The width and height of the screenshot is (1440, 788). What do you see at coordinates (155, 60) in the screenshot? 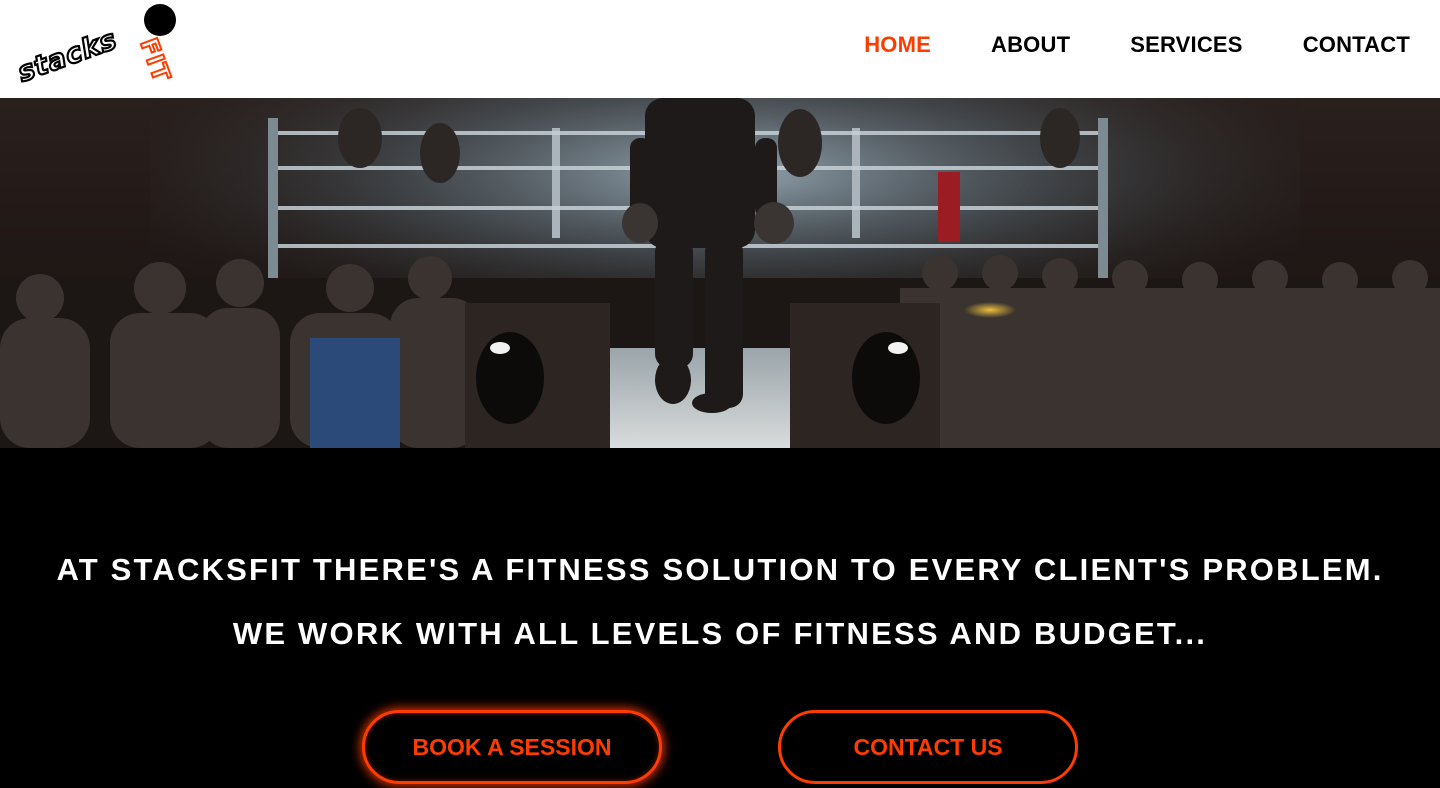
I see `svg-text: FIT` at bounding box center [155, 60].